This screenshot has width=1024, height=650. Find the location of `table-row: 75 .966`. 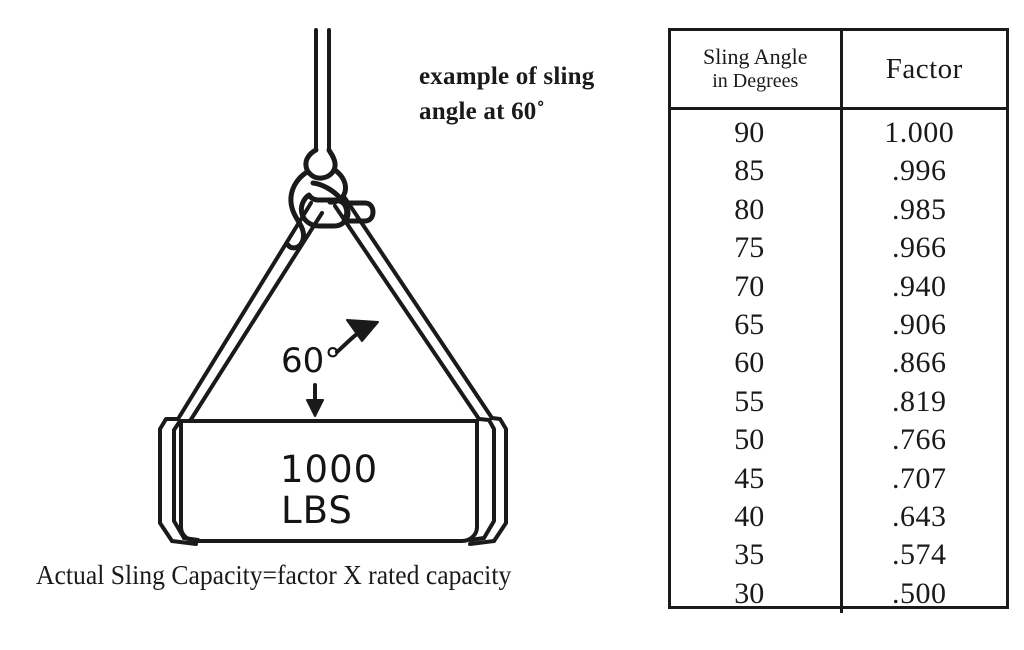

table-row: 75 .966 is located at coordinates (838, 248).